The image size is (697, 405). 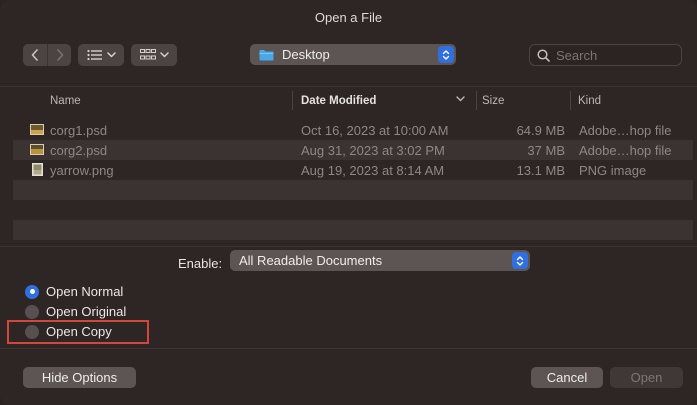 I want to click on search-field, so click(x=605, y=55).